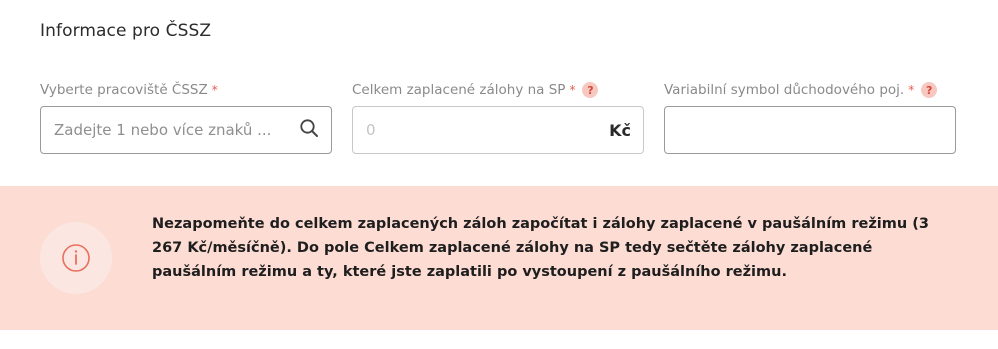 This screenshot has height=349, width=998. I want to click on advances-input: 0 Kč, so click(498, 130).